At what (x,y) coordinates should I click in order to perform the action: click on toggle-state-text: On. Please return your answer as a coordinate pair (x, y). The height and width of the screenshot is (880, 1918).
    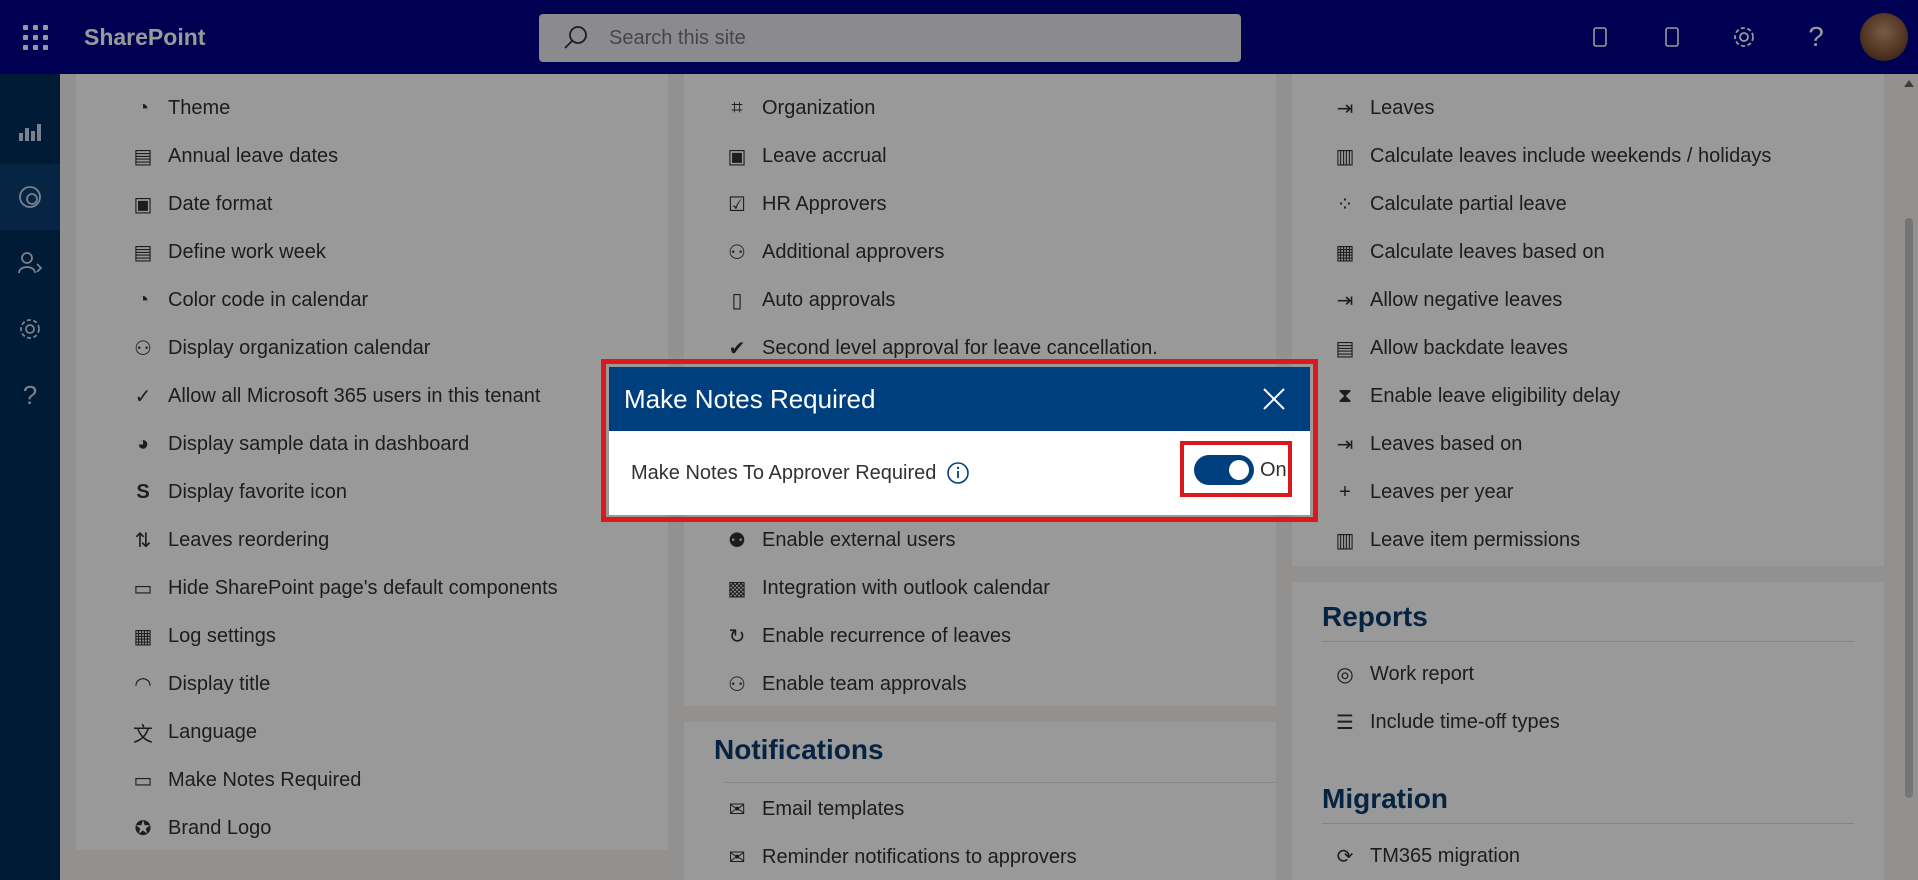
    Looking at the image, I should click on (1273, 469).